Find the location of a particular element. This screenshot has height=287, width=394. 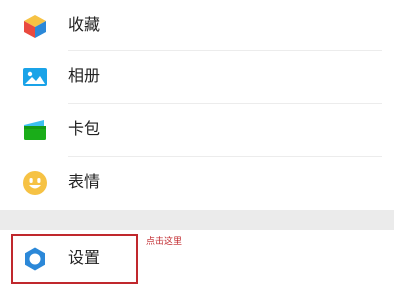

menu-item-label: 表情 is located at coordinates (84, 181).